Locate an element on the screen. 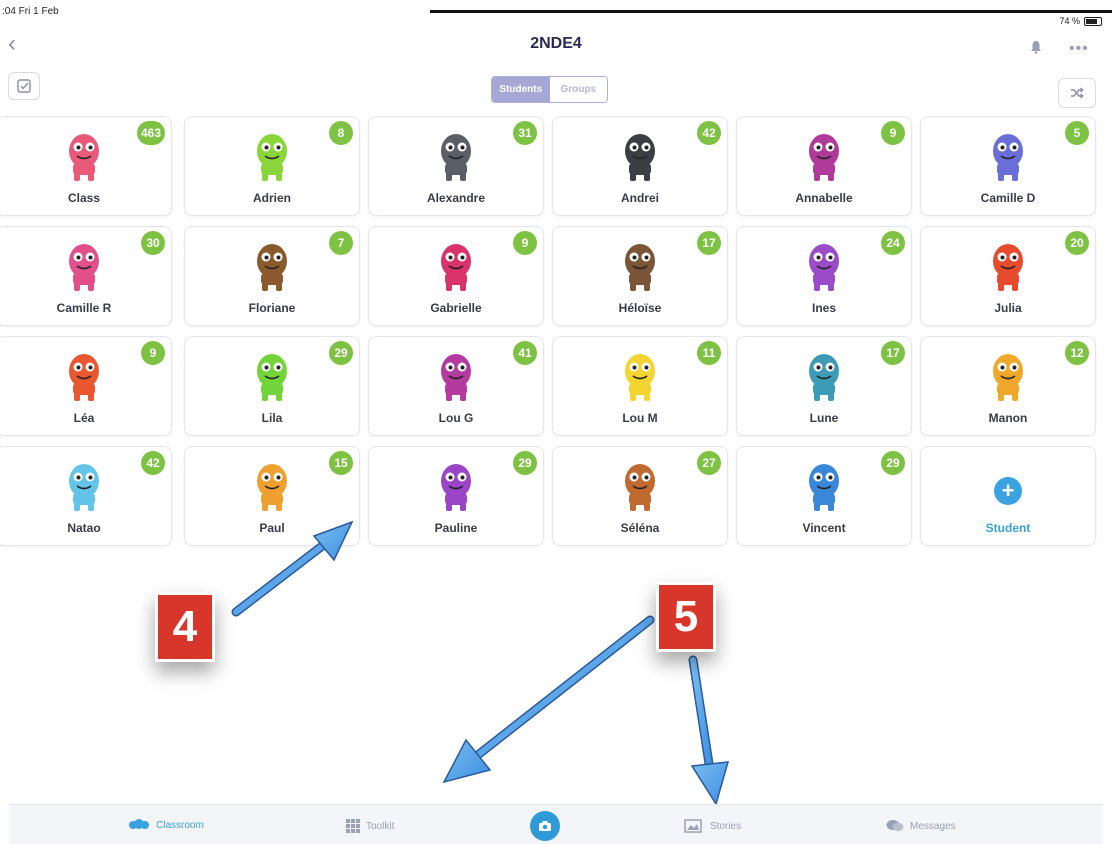 The image size is (1112, 844). tab-toolkit: Toolkit is located at coordinates (370, 826).